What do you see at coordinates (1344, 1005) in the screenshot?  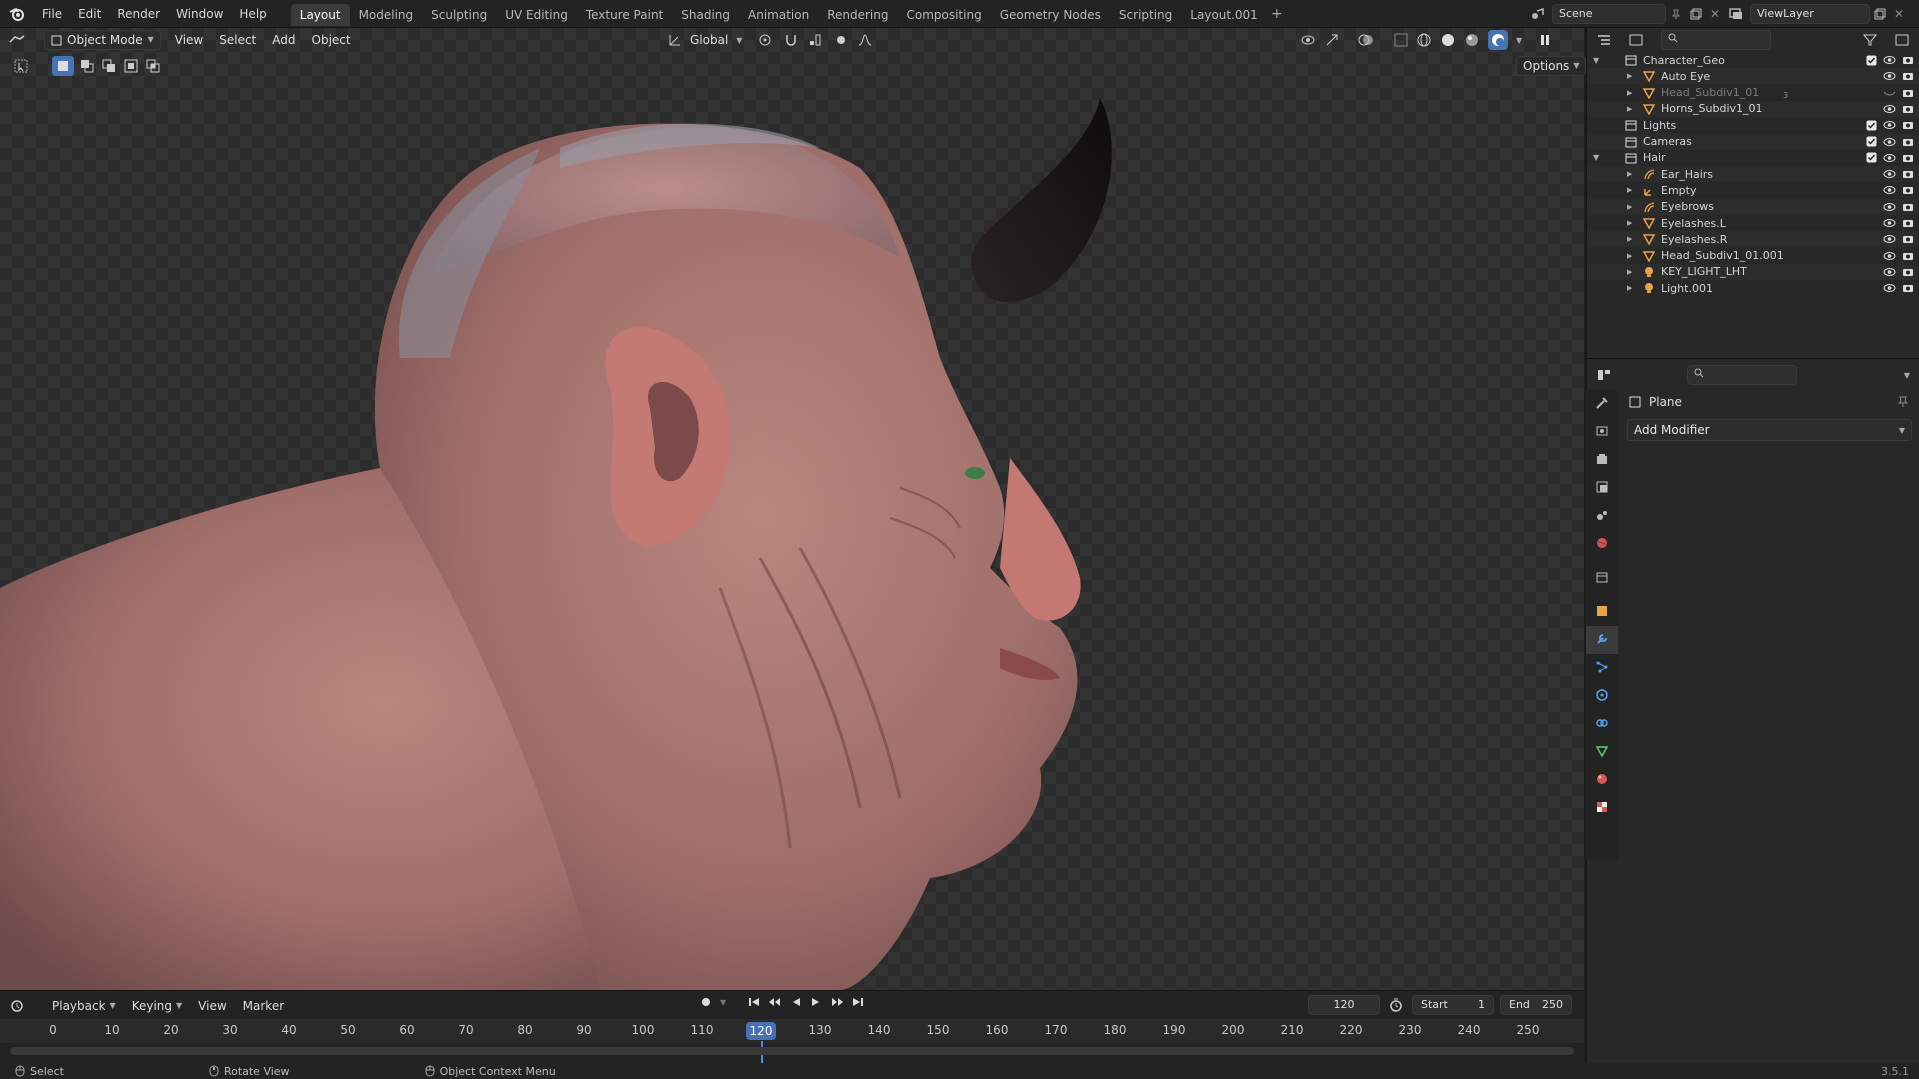 I see `current-frame-field: 120` at bounding box center [1344, 1005].